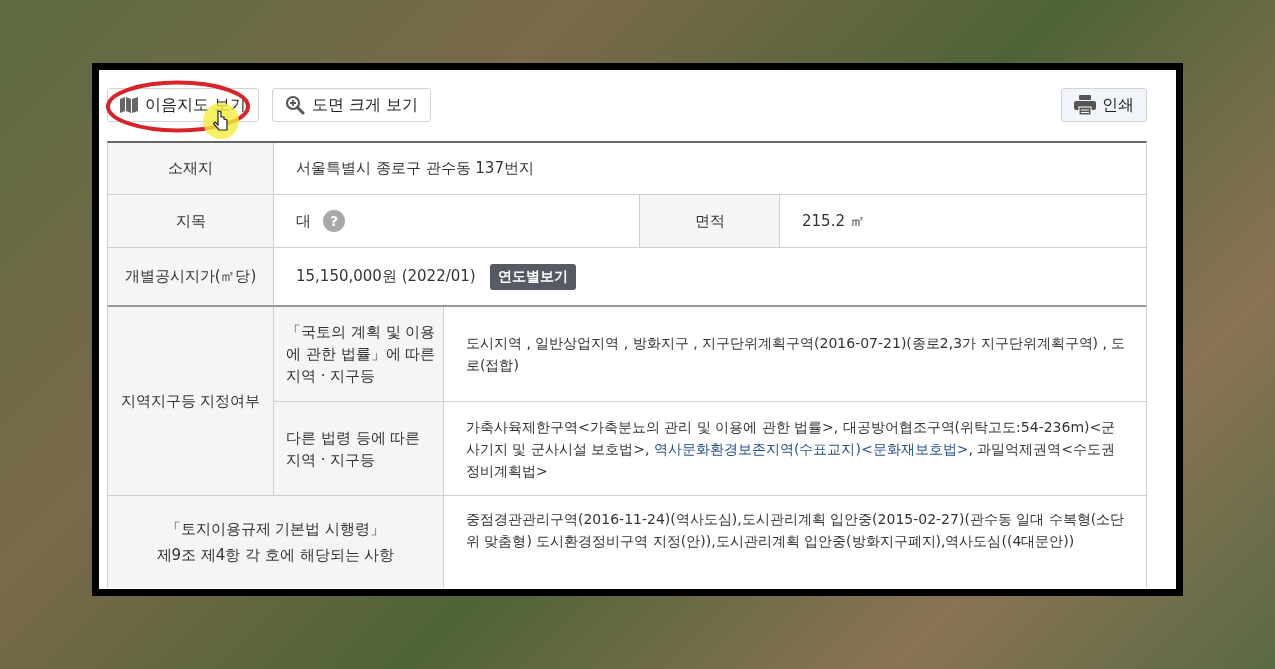  I want to click on header-cell-text: 「국토의 계획 및 이용 에 관한 법률」에 따른 지역 · 지구등, so click(361, 354).